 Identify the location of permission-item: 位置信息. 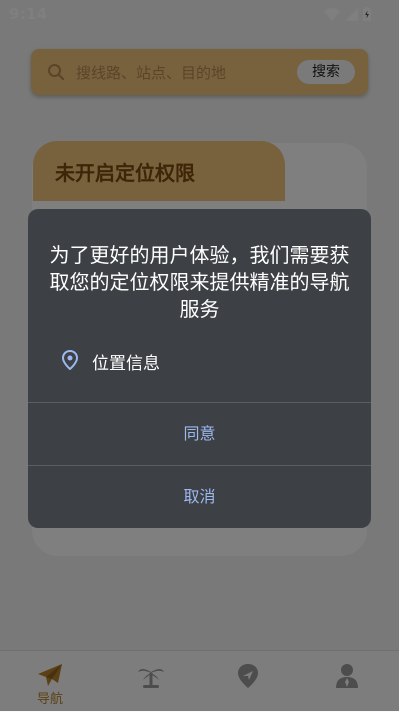
(110, 361).